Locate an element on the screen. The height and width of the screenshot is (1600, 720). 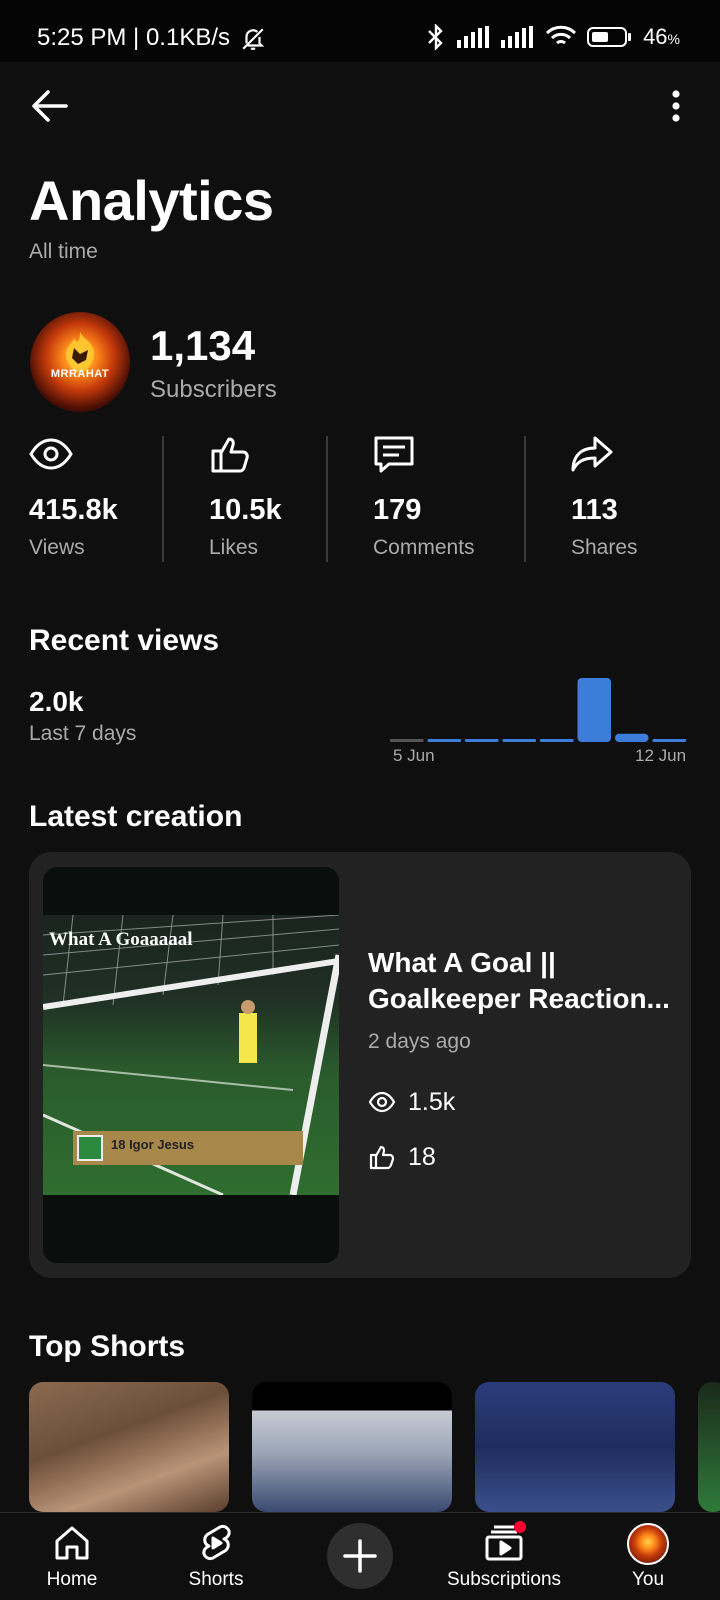
chart-bar-11-jun is located at coordinates (632, 737).